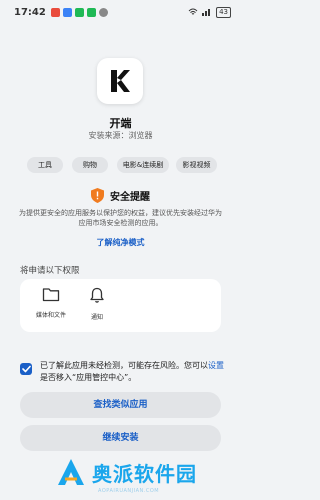  Describe the element at coordinates (71, 472) in the screenshot. I see `watermark-logo-icon` at that location.